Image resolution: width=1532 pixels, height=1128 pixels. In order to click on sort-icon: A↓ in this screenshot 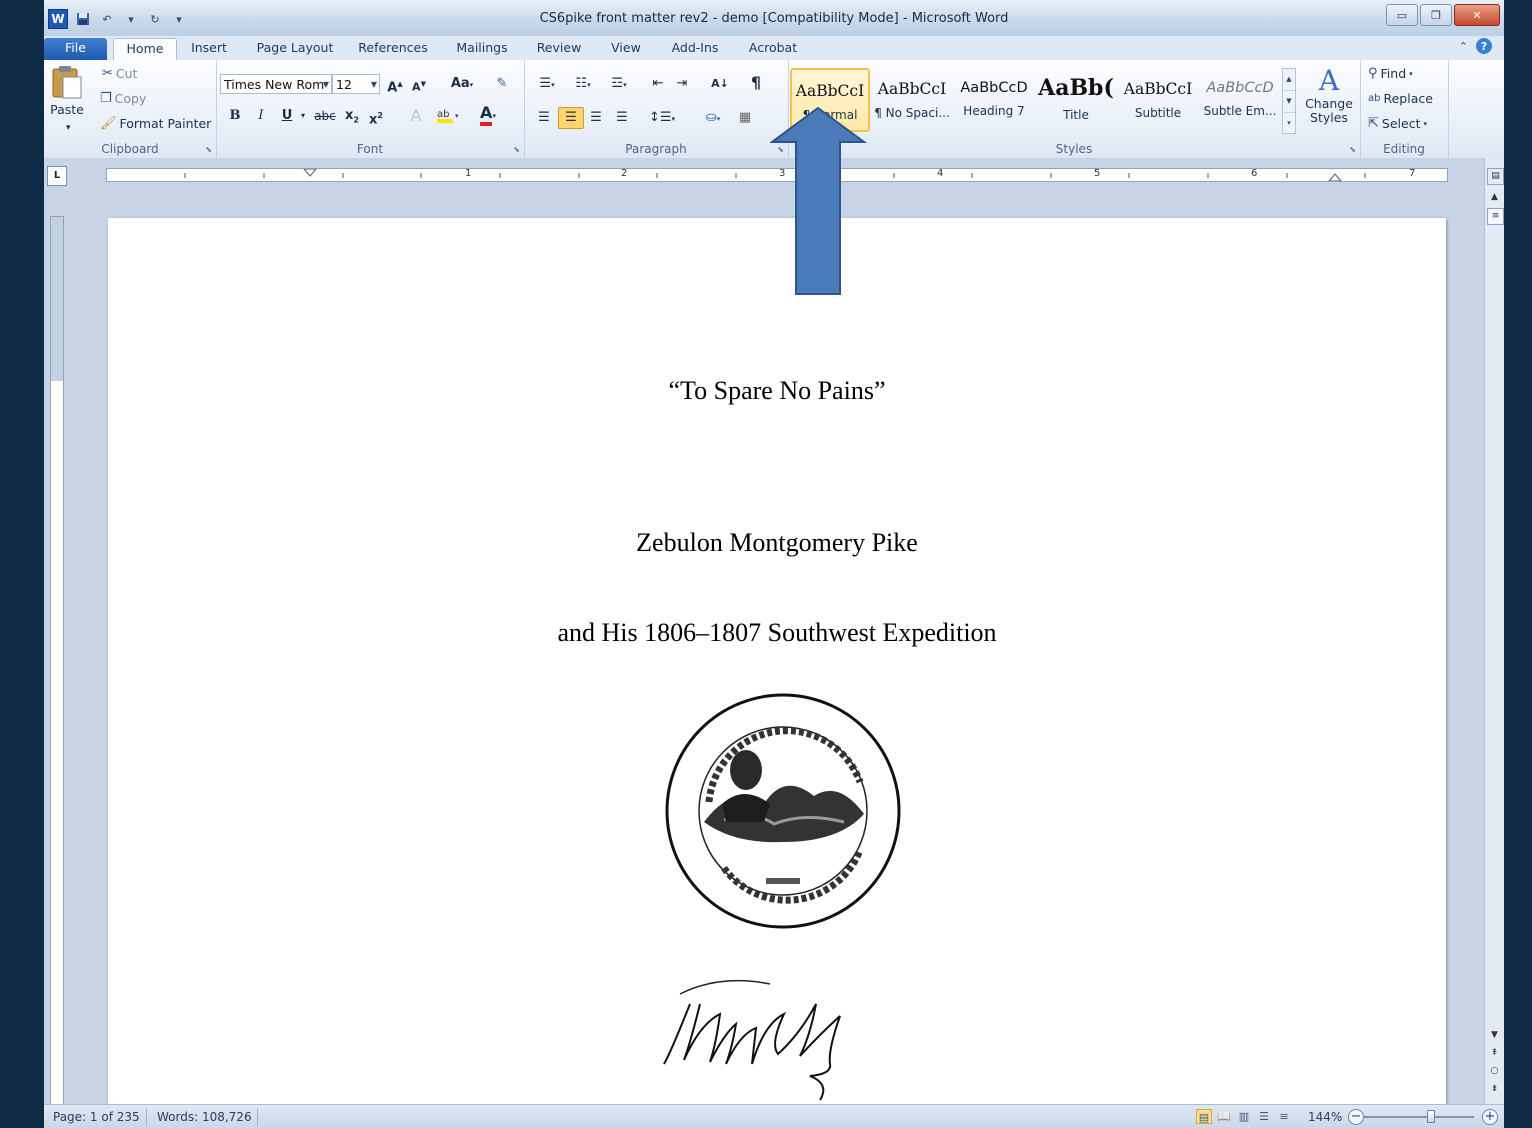, I will do `click(720, 84)`.